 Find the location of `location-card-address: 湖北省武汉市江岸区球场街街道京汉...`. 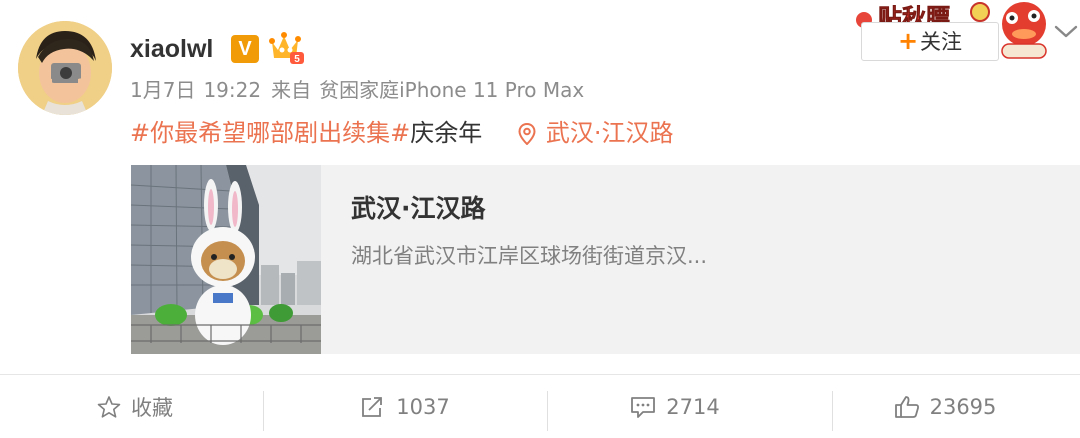

location-card-address: 湖北省武汉市江岸区球场街街道京汉... is located at coordinates (529, 256).